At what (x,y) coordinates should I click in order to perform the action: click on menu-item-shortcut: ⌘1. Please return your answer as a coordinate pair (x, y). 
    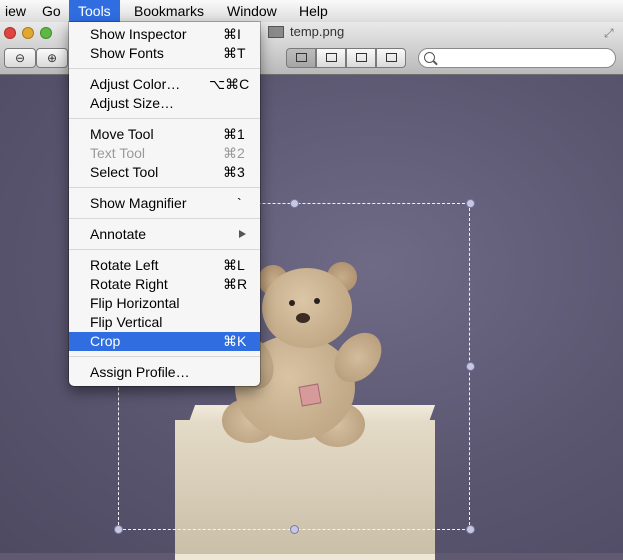
    Looking at the image, I should click on (234, 134).